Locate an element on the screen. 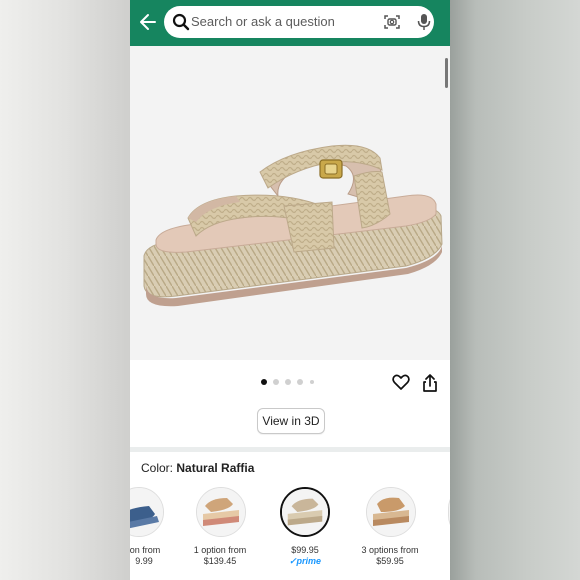  view-in-3d-button: View in 3D is located at coordinates (291, 421).